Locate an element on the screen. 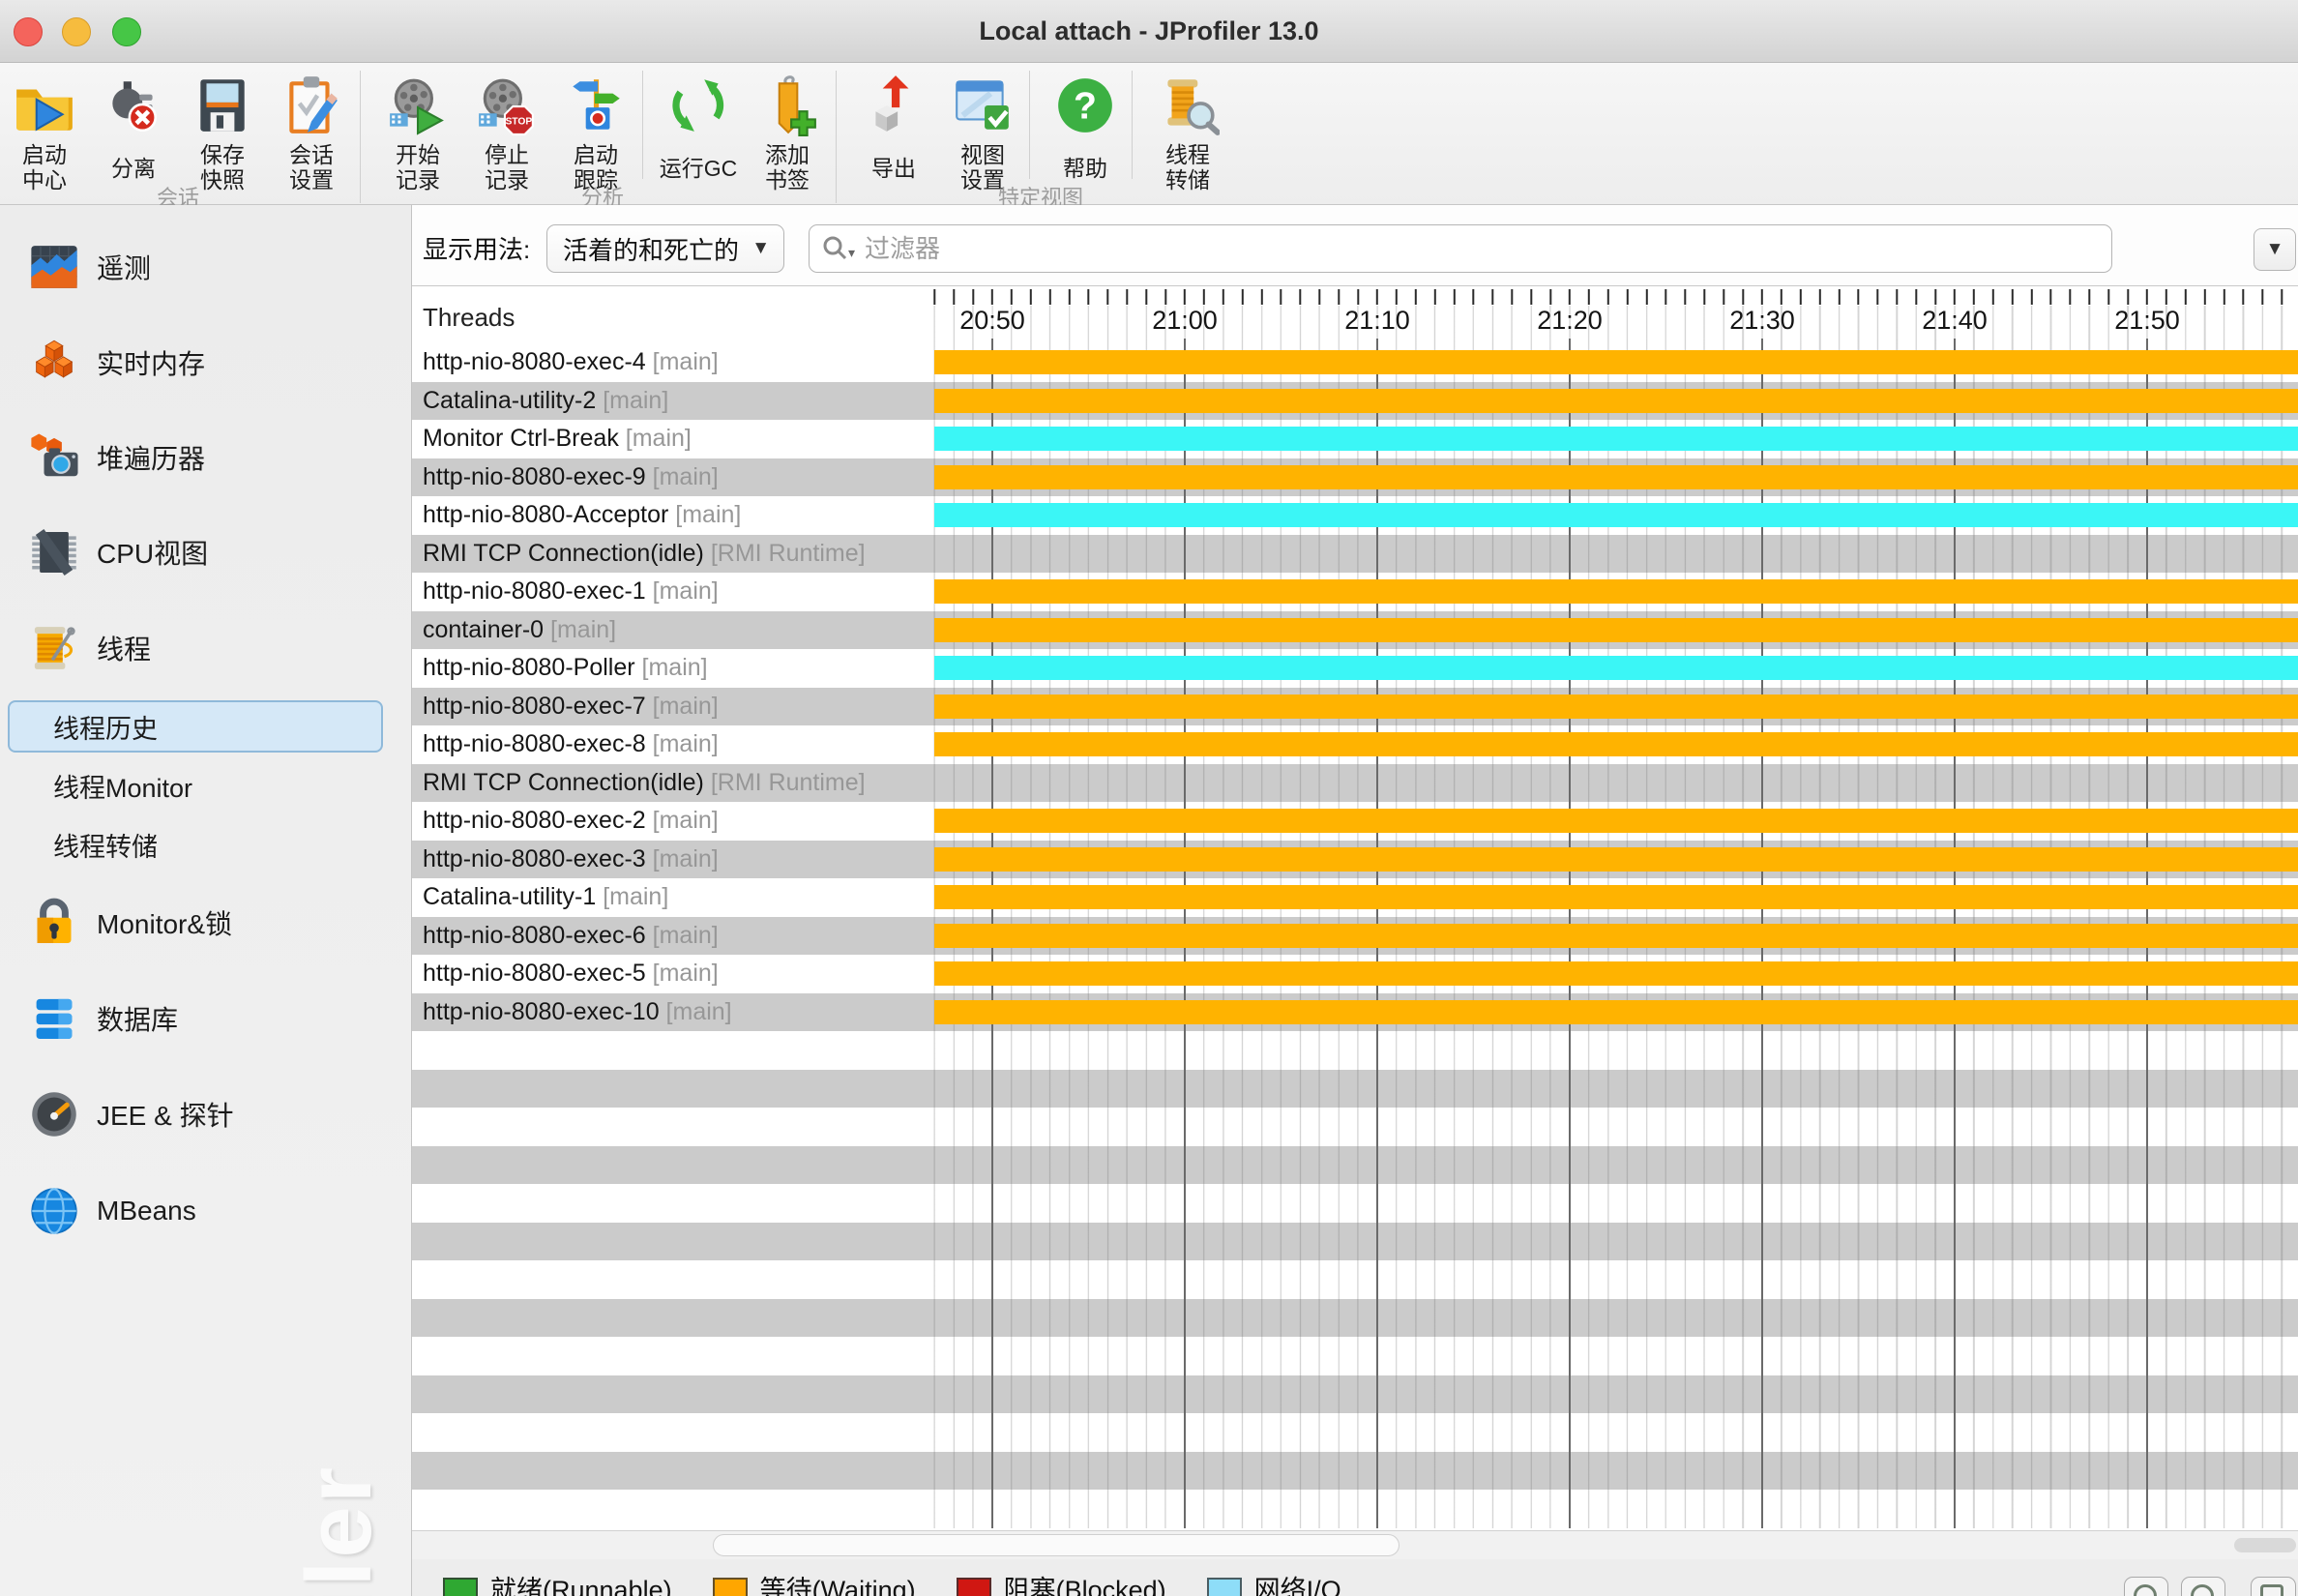  time-label: 21:10 is located at coordinates (1377, 320).